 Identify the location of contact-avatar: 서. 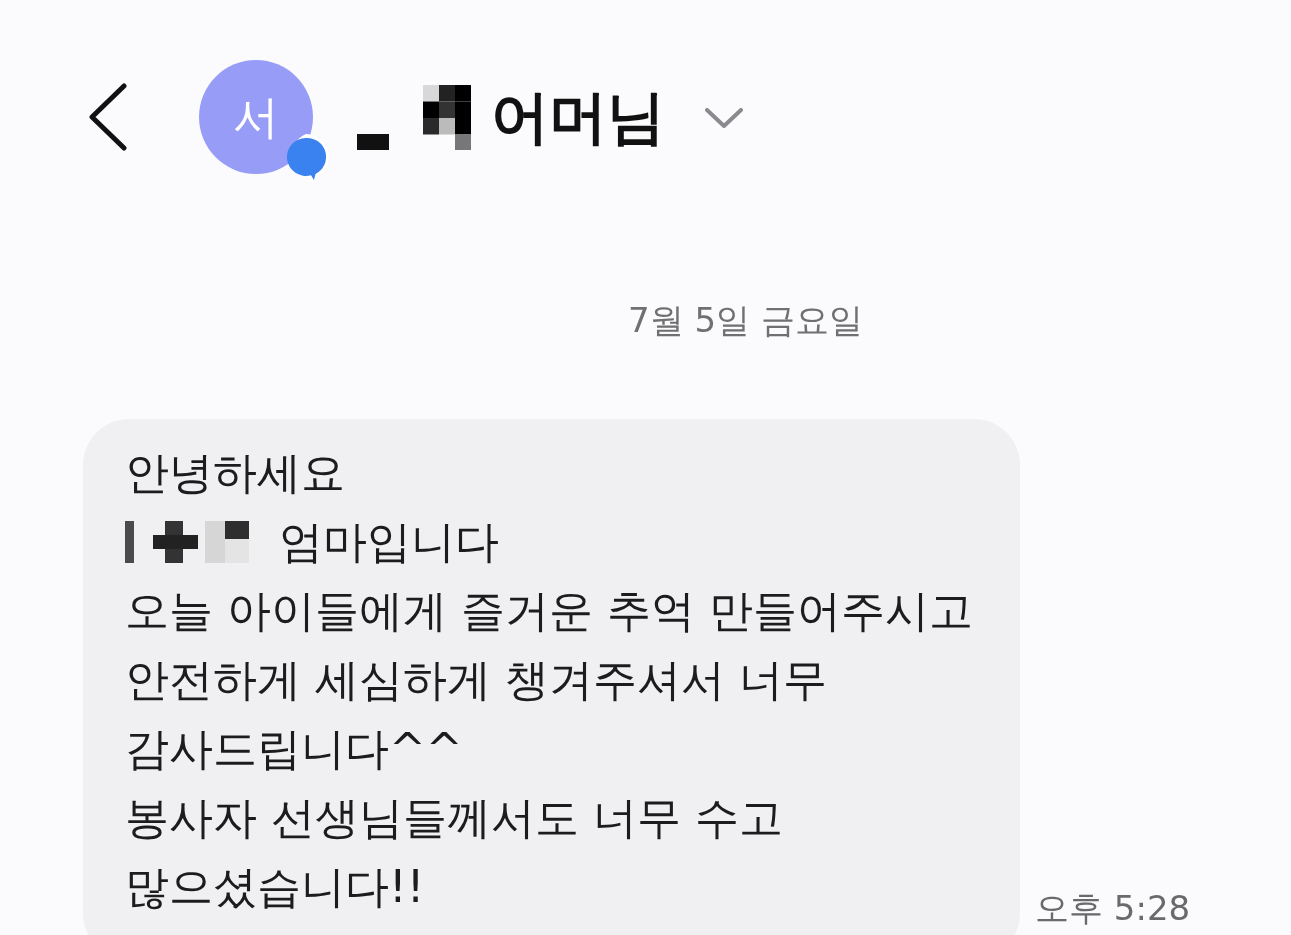
(256, 117).